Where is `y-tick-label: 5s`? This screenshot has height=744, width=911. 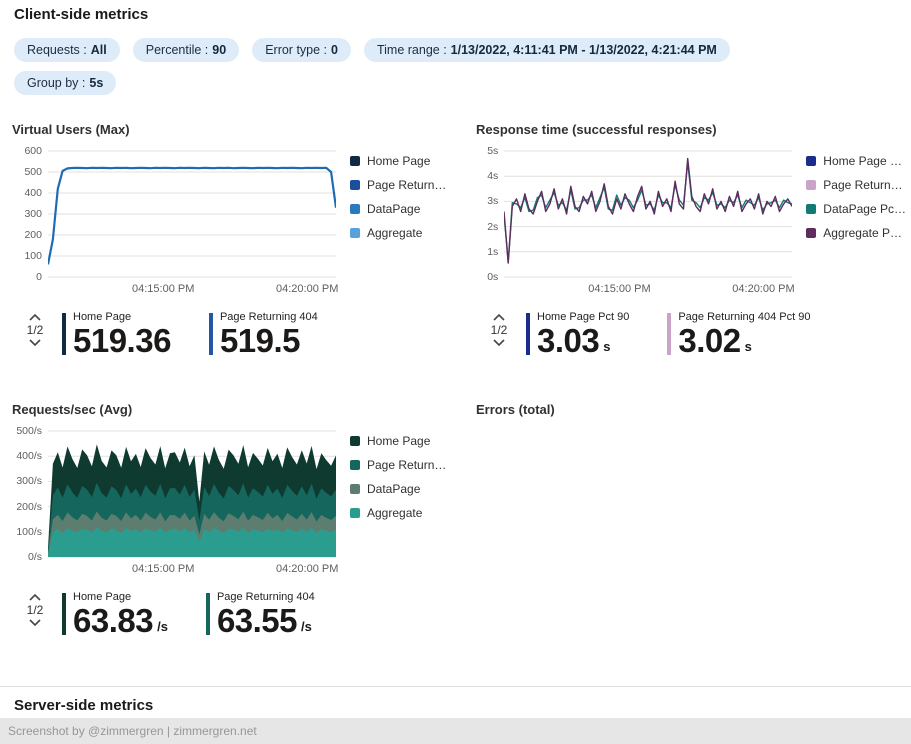
y-tick-label: 5s is located at coordinates (493, 151).